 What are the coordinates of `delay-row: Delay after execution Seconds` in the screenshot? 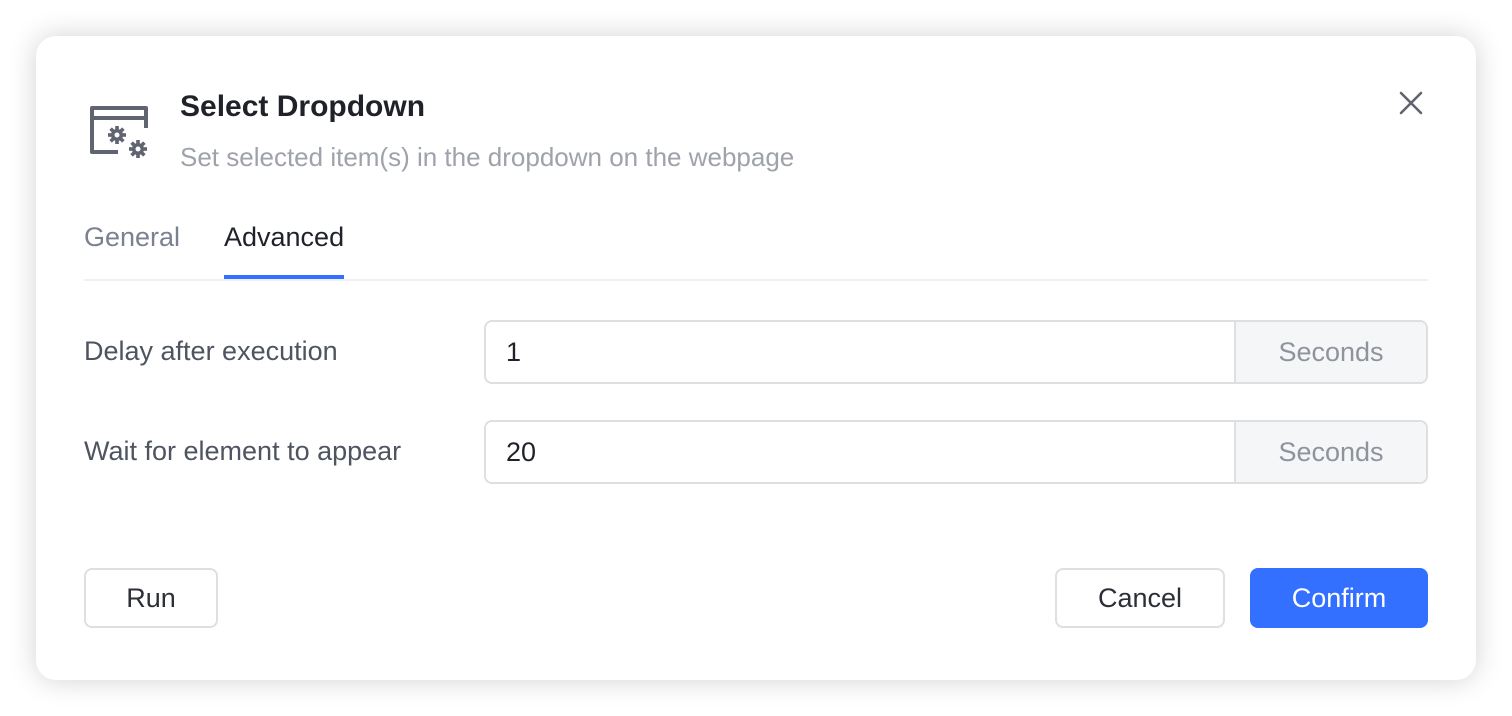 It's located at (756, 352).